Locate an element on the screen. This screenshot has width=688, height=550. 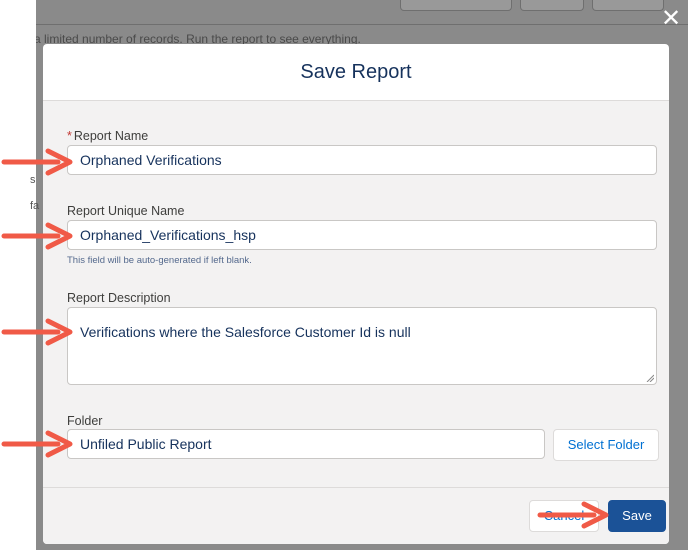
report-name-input: Orphaned Verifications is located at coordinates (362, 160).